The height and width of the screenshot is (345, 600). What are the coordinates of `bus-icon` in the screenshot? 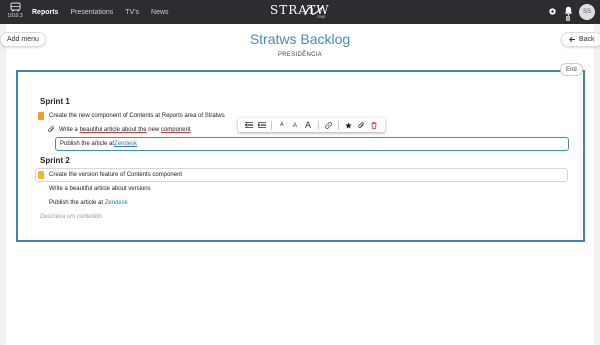 It's located at (15, 7).